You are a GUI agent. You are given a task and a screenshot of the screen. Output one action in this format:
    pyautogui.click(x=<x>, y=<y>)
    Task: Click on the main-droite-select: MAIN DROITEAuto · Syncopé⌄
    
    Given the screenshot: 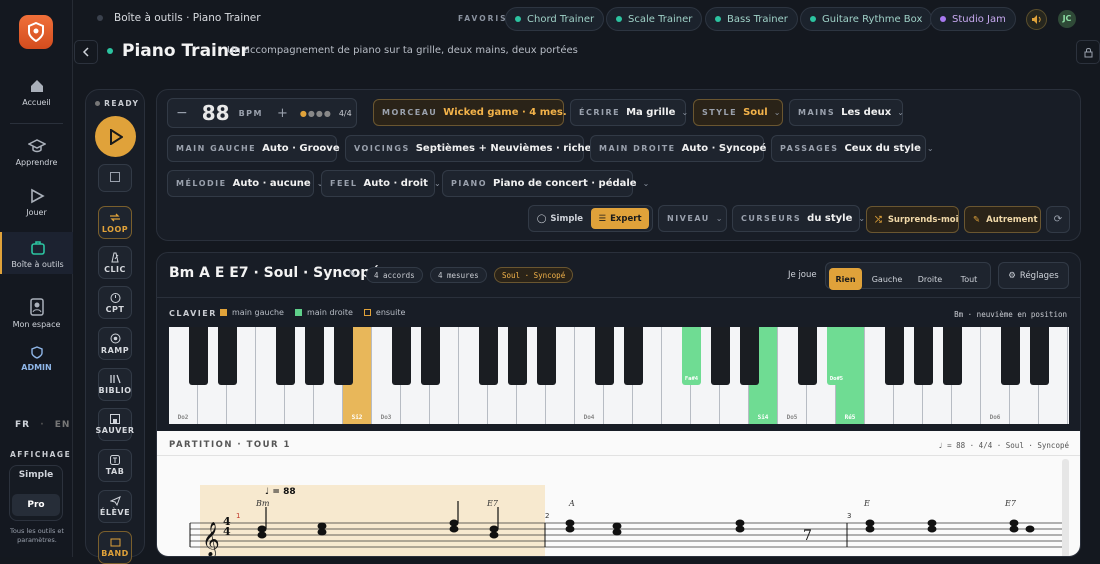 What is the action you would take?
    pyautogui.click(x=684, y=148)
    